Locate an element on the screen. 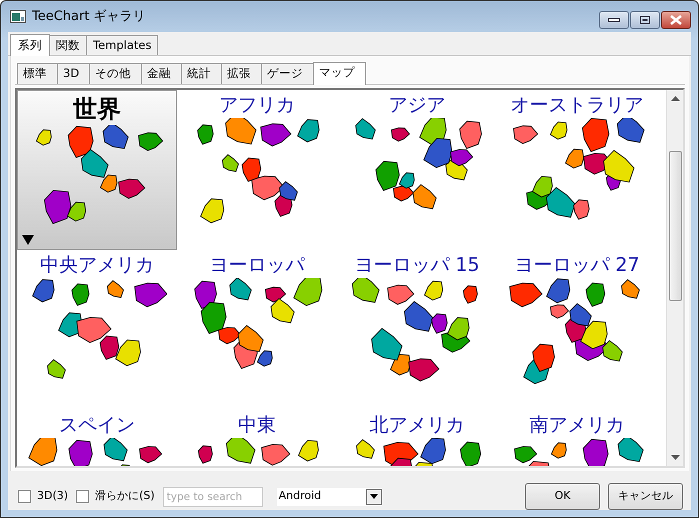 The height and width of the screenshot is (518, 699). tab: マップ is located at coordinates (339, 73).